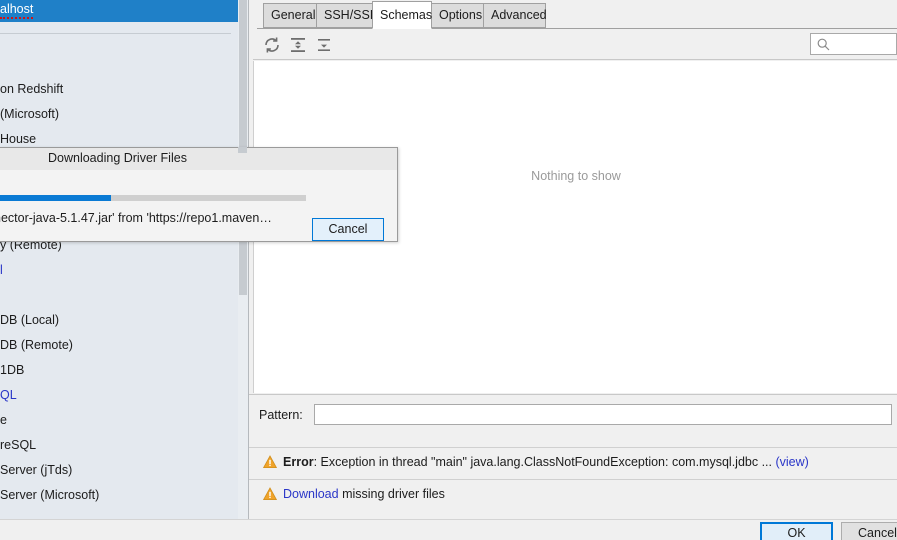 Image resolution: width=897 pixels, height=540 pixels. Describe the element at coordinates (29, 320) in the screenshot. I see `list-item: DB (Local)` at that location.